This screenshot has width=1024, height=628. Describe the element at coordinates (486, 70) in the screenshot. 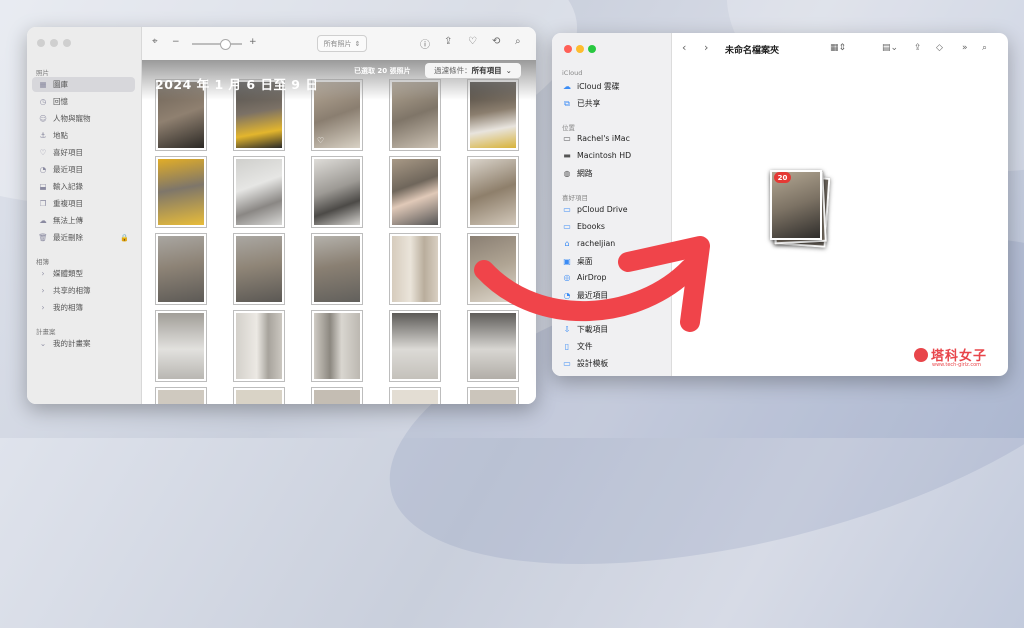

I see `filter-value: 所有項目` at that location.